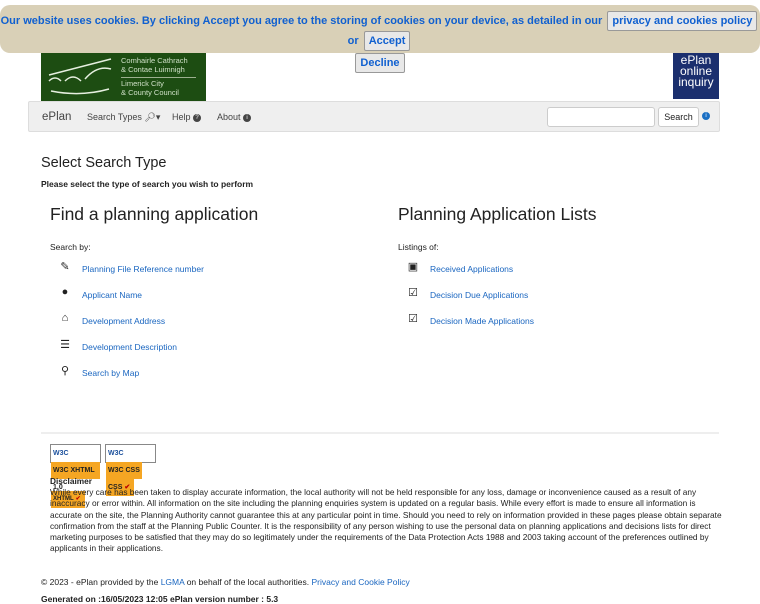 The width and height of the screenshot is (760, 604). I want to click on divider, so click(380, 433).